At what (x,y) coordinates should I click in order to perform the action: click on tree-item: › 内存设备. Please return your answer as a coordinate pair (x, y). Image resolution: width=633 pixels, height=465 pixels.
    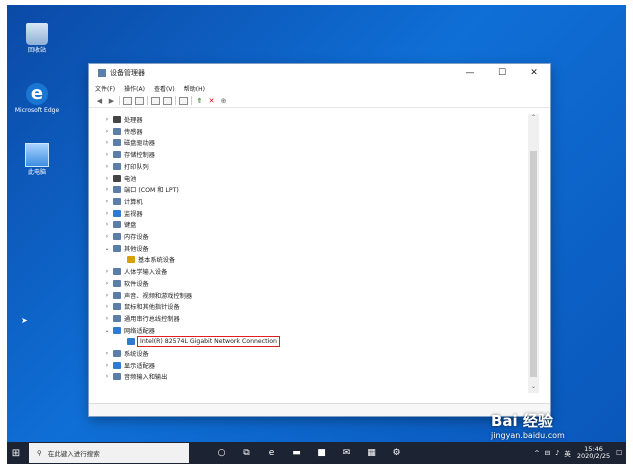
    Looking at the image, I should click on (126, 236).